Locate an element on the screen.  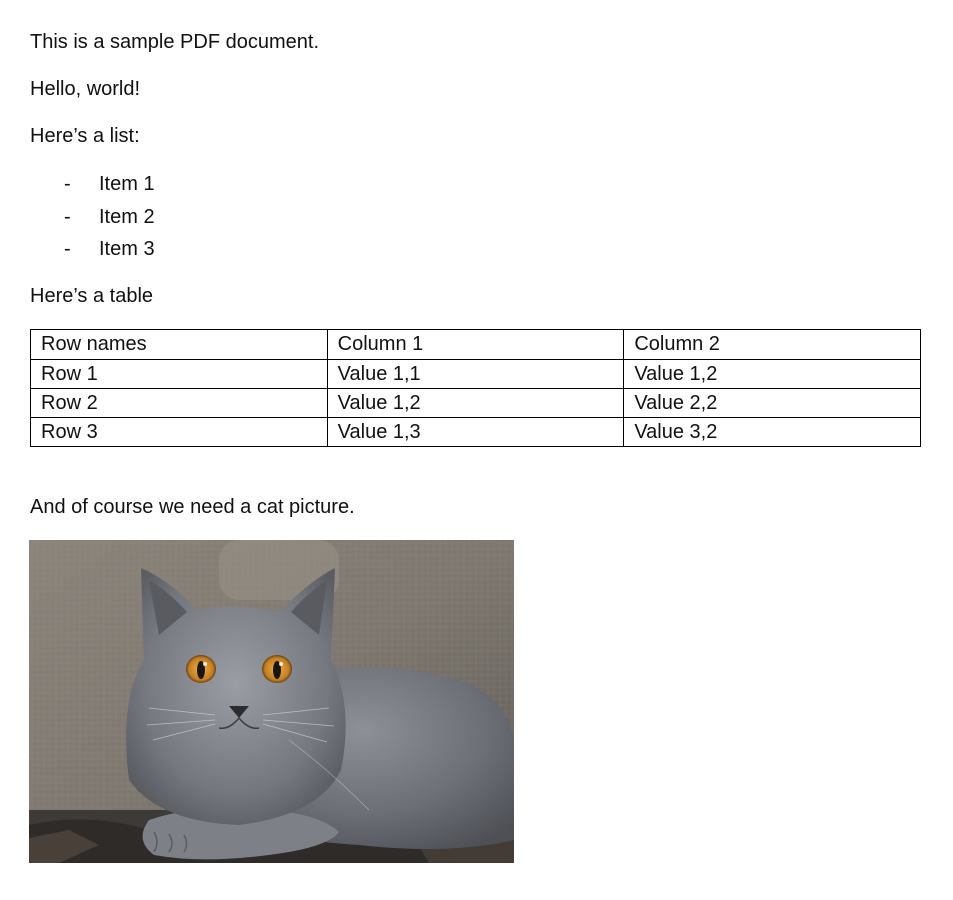
list-item-text: Item 2 is located at coordinates (127, 216).